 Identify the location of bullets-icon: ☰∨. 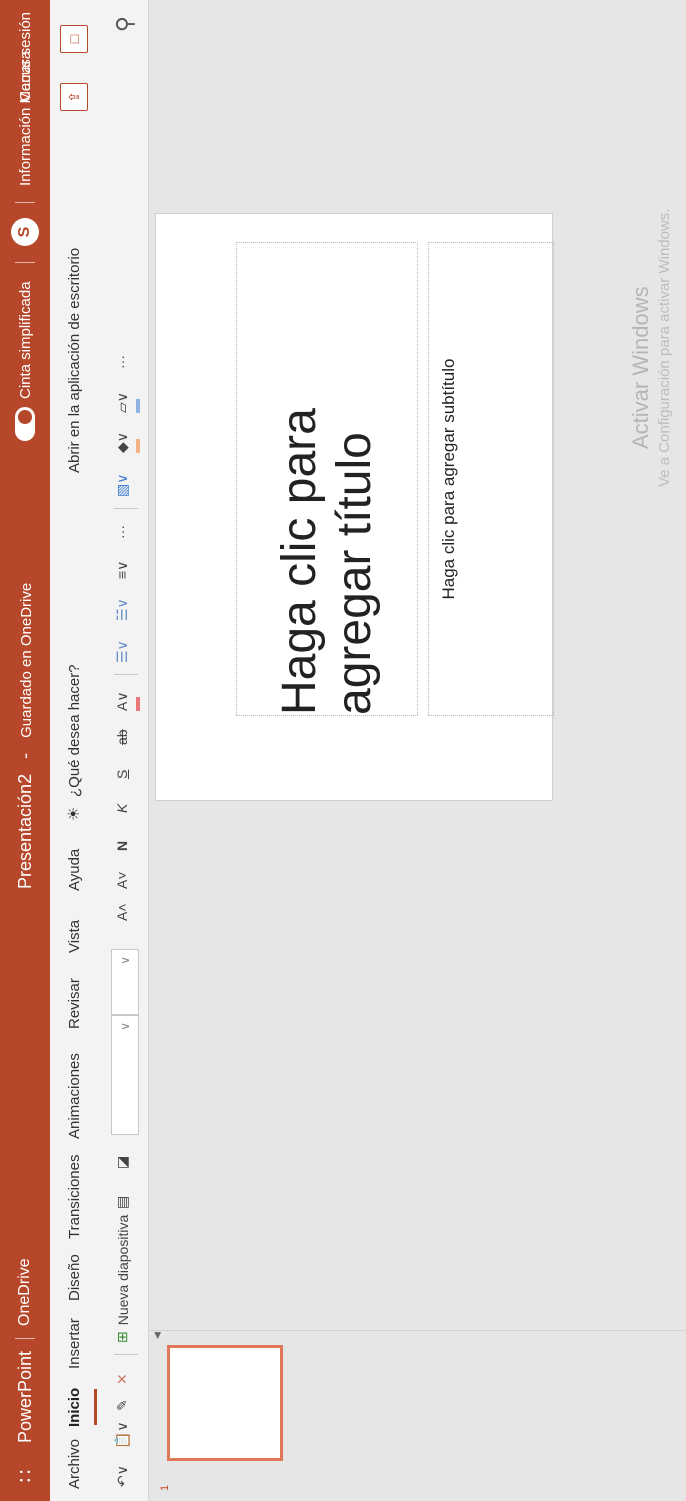
(122, 651).